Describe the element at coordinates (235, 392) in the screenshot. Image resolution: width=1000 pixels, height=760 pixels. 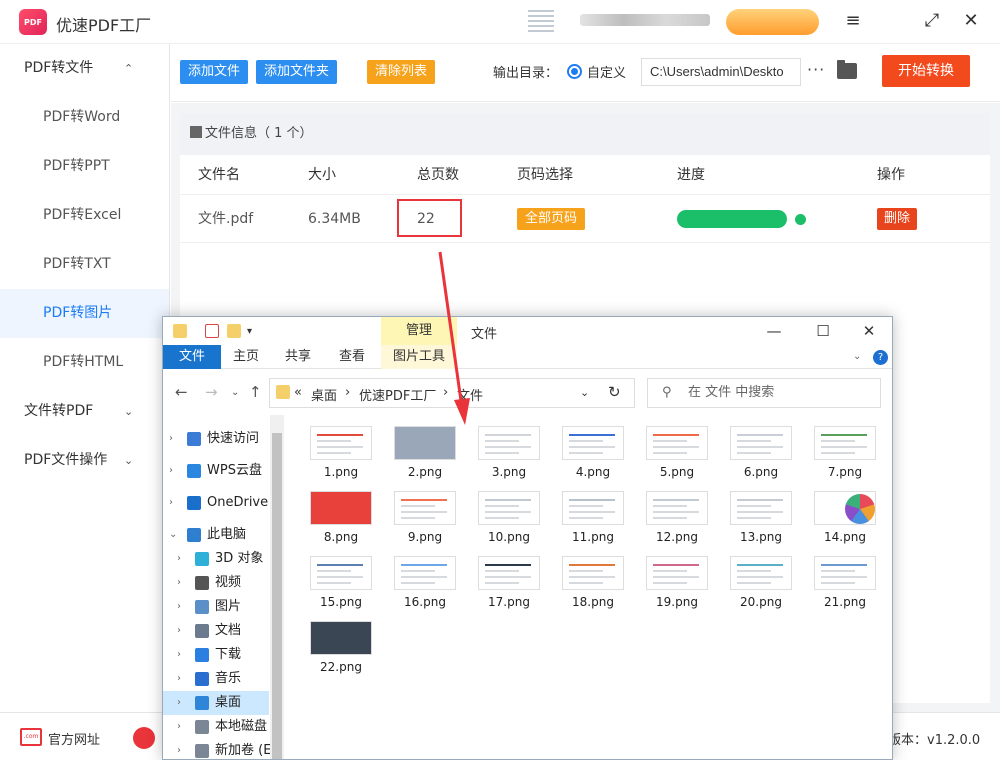
I see `recent-dropdown-icon: ⌄` at that location.